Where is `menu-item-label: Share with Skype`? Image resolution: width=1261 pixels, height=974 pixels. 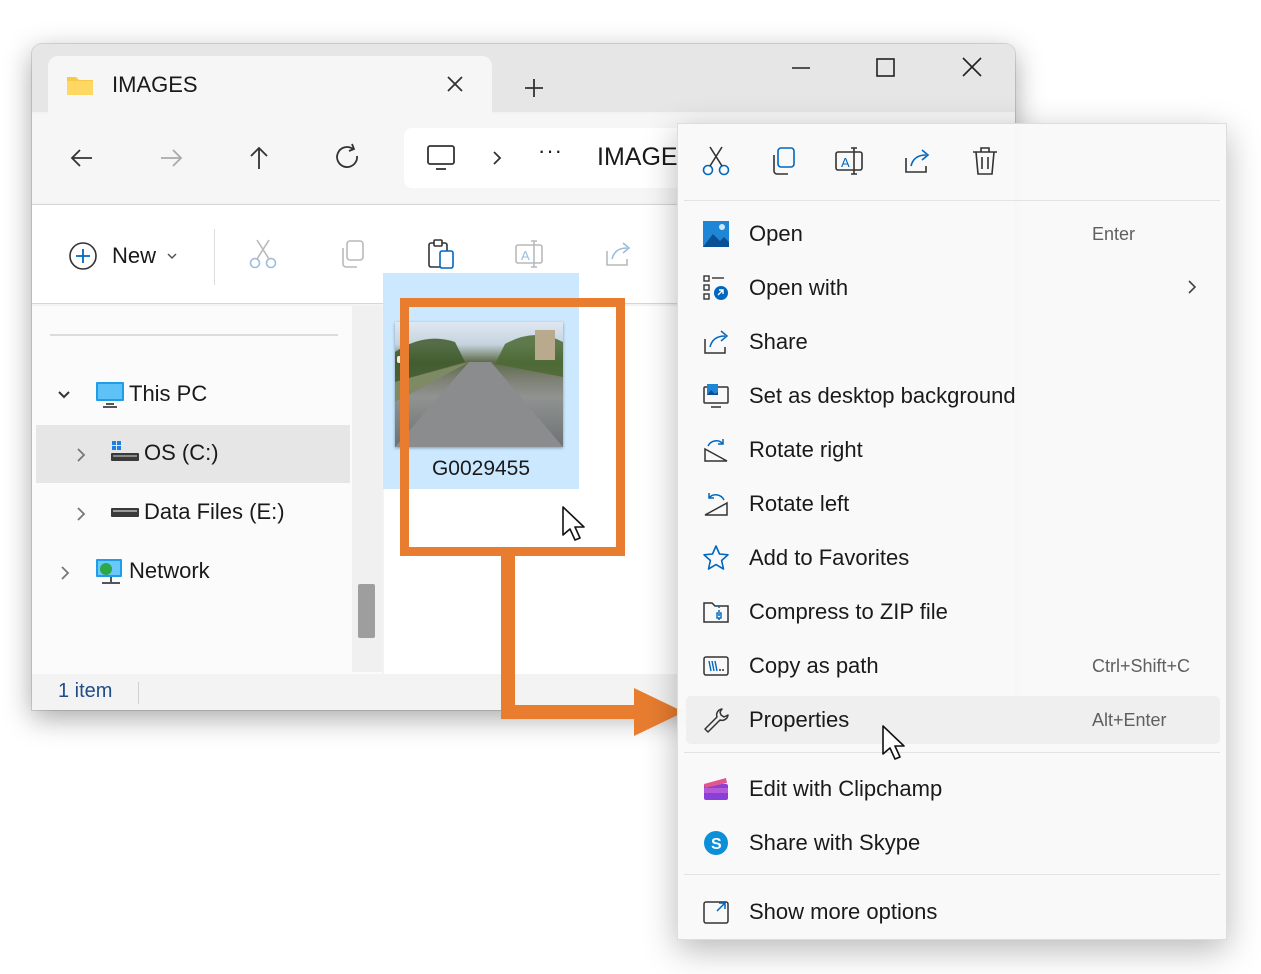 menu-item-label: Share with Skype is located at coordinates (835, 842).